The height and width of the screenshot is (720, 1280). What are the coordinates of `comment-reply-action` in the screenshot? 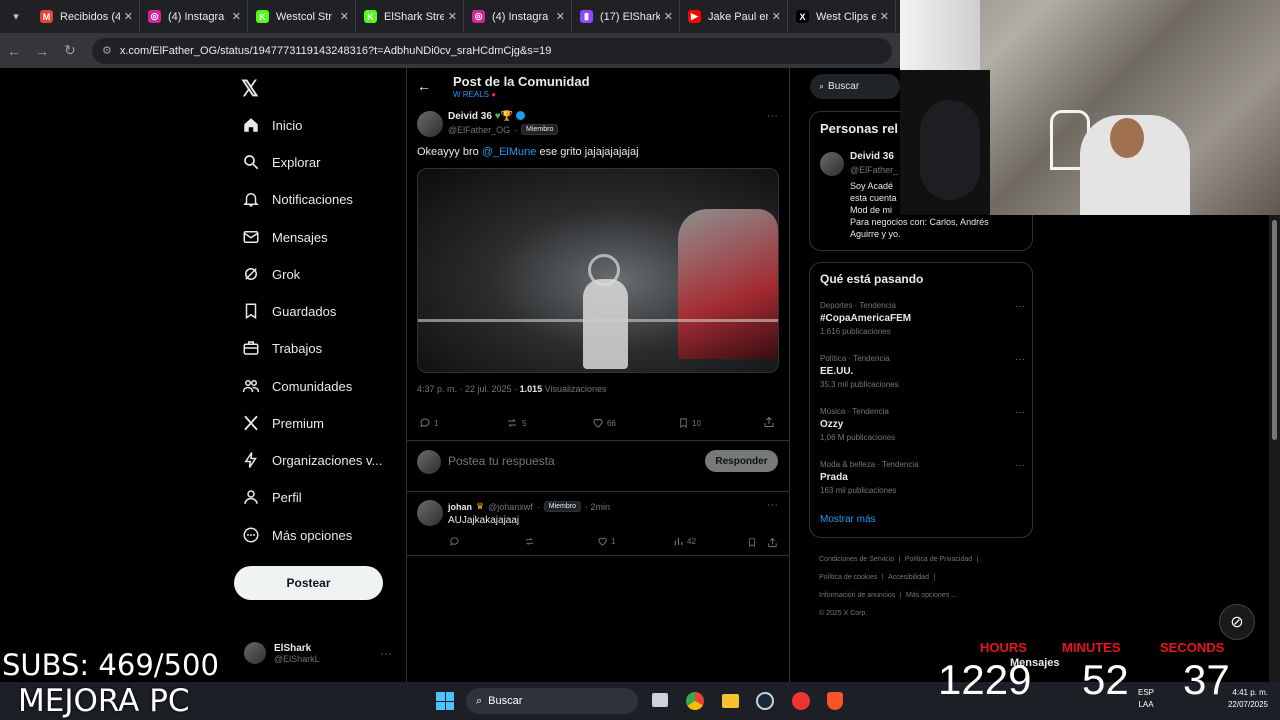 It's located at (456, 541).